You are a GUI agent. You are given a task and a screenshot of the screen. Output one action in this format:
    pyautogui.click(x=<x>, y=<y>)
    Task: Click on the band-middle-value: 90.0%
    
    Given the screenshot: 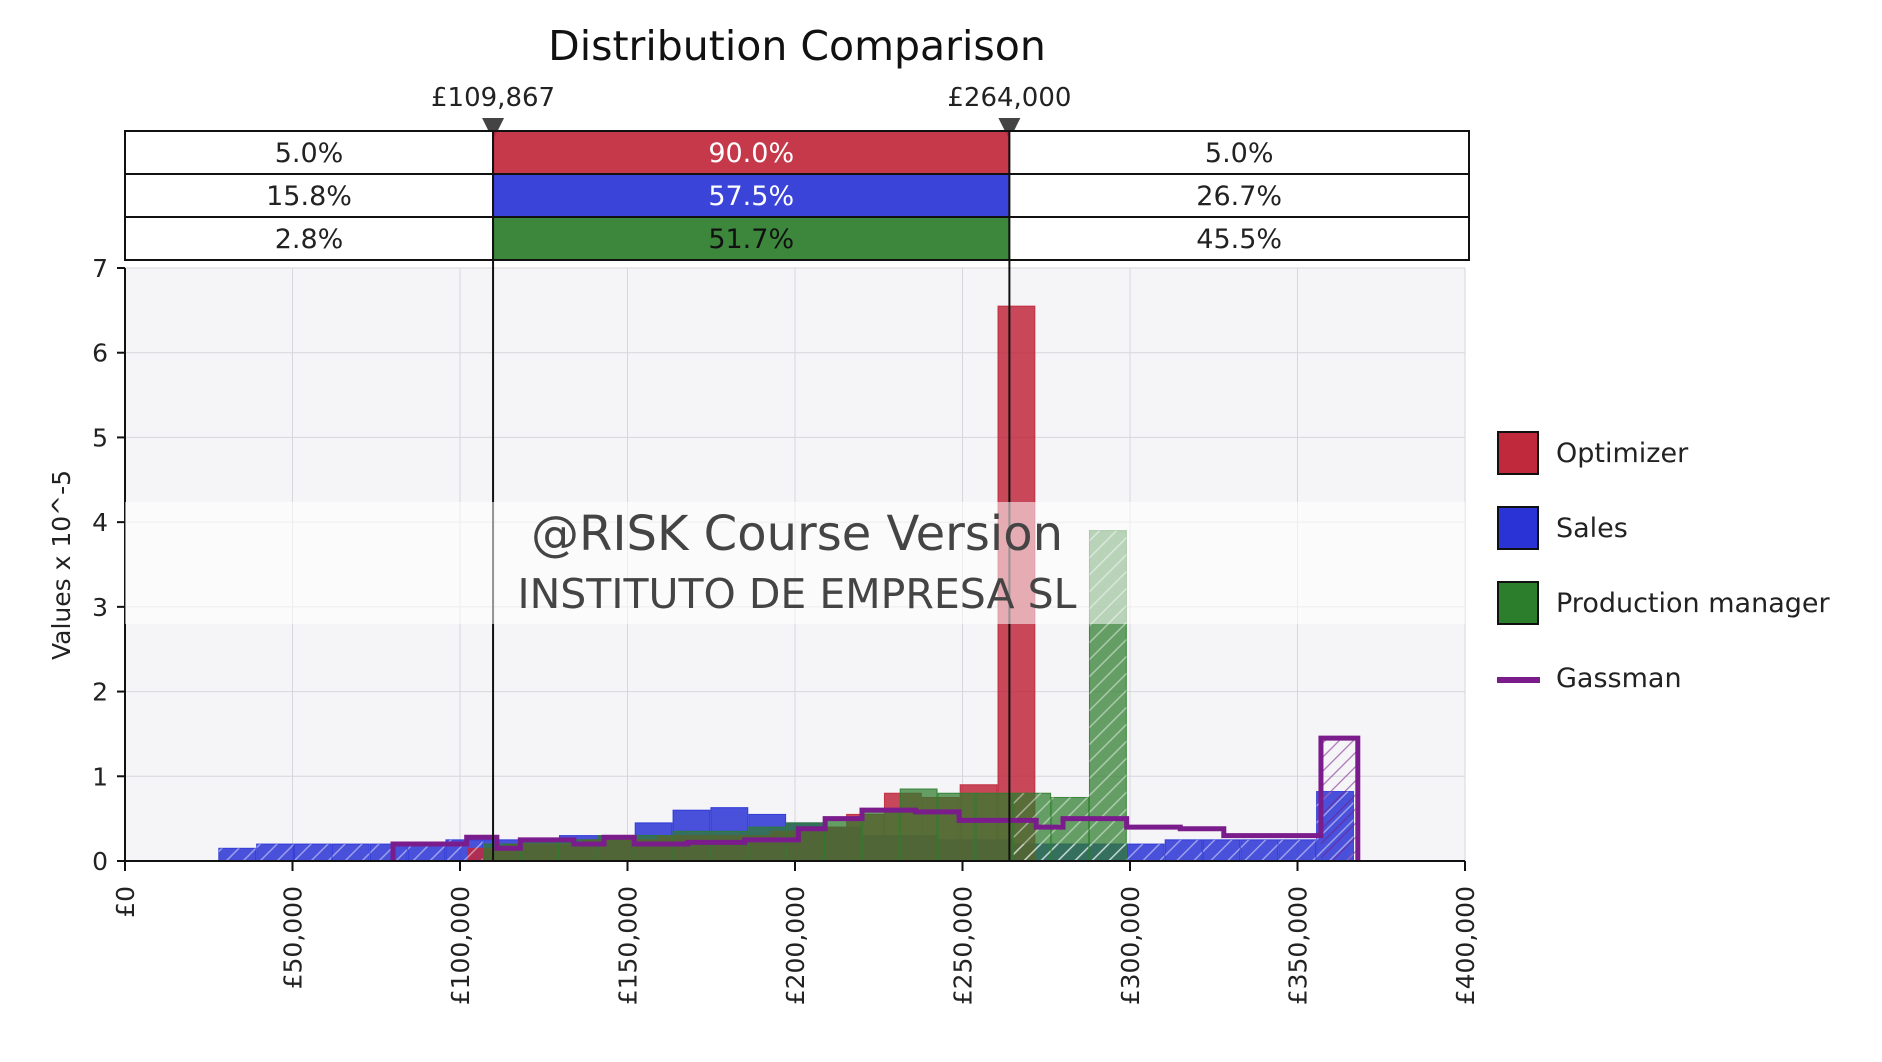 What is the action you would take?
    pyautogui.click(x=751, y=153)
    